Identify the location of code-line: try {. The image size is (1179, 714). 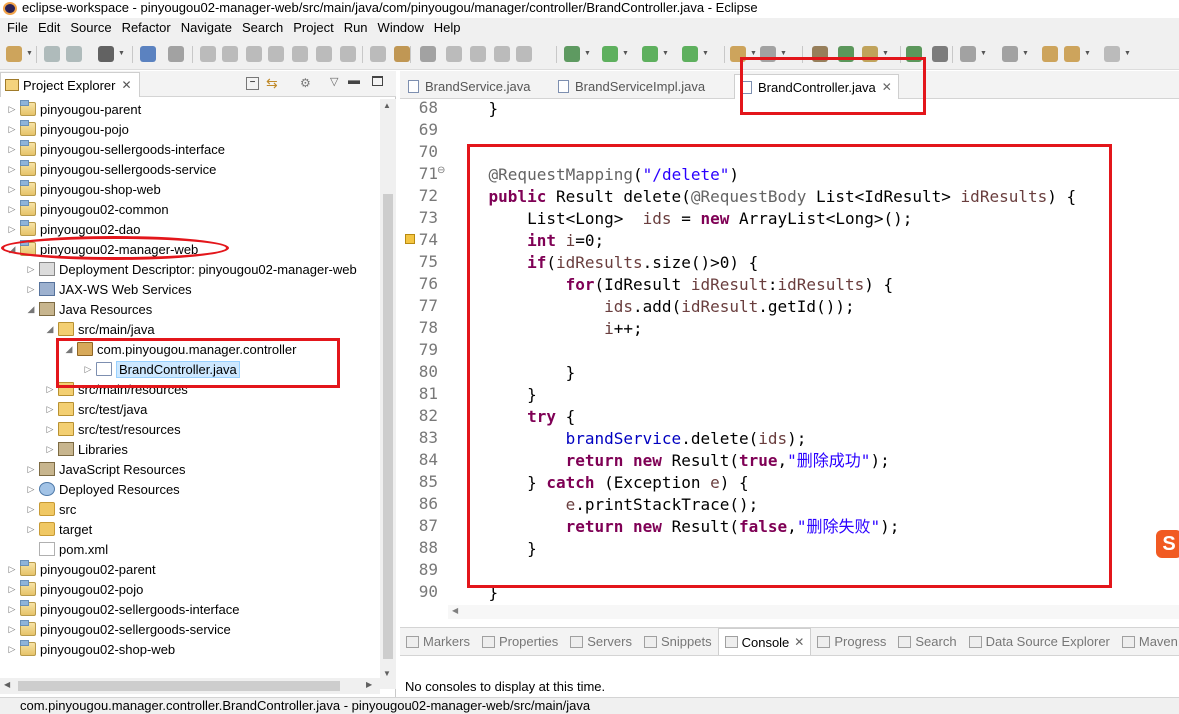
(814, 417).